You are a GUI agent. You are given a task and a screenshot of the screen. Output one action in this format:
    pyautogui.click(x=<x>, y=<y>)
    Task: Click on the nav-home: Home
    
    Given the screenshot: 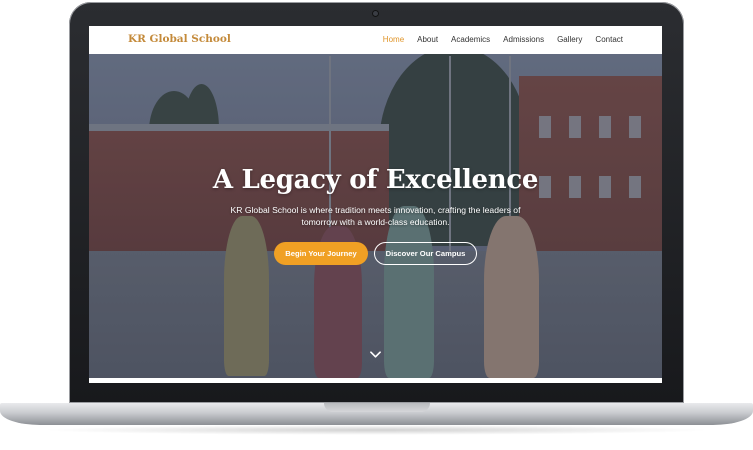 What is the action you would take?
    pyautogui.click(x=393, y=39)
    